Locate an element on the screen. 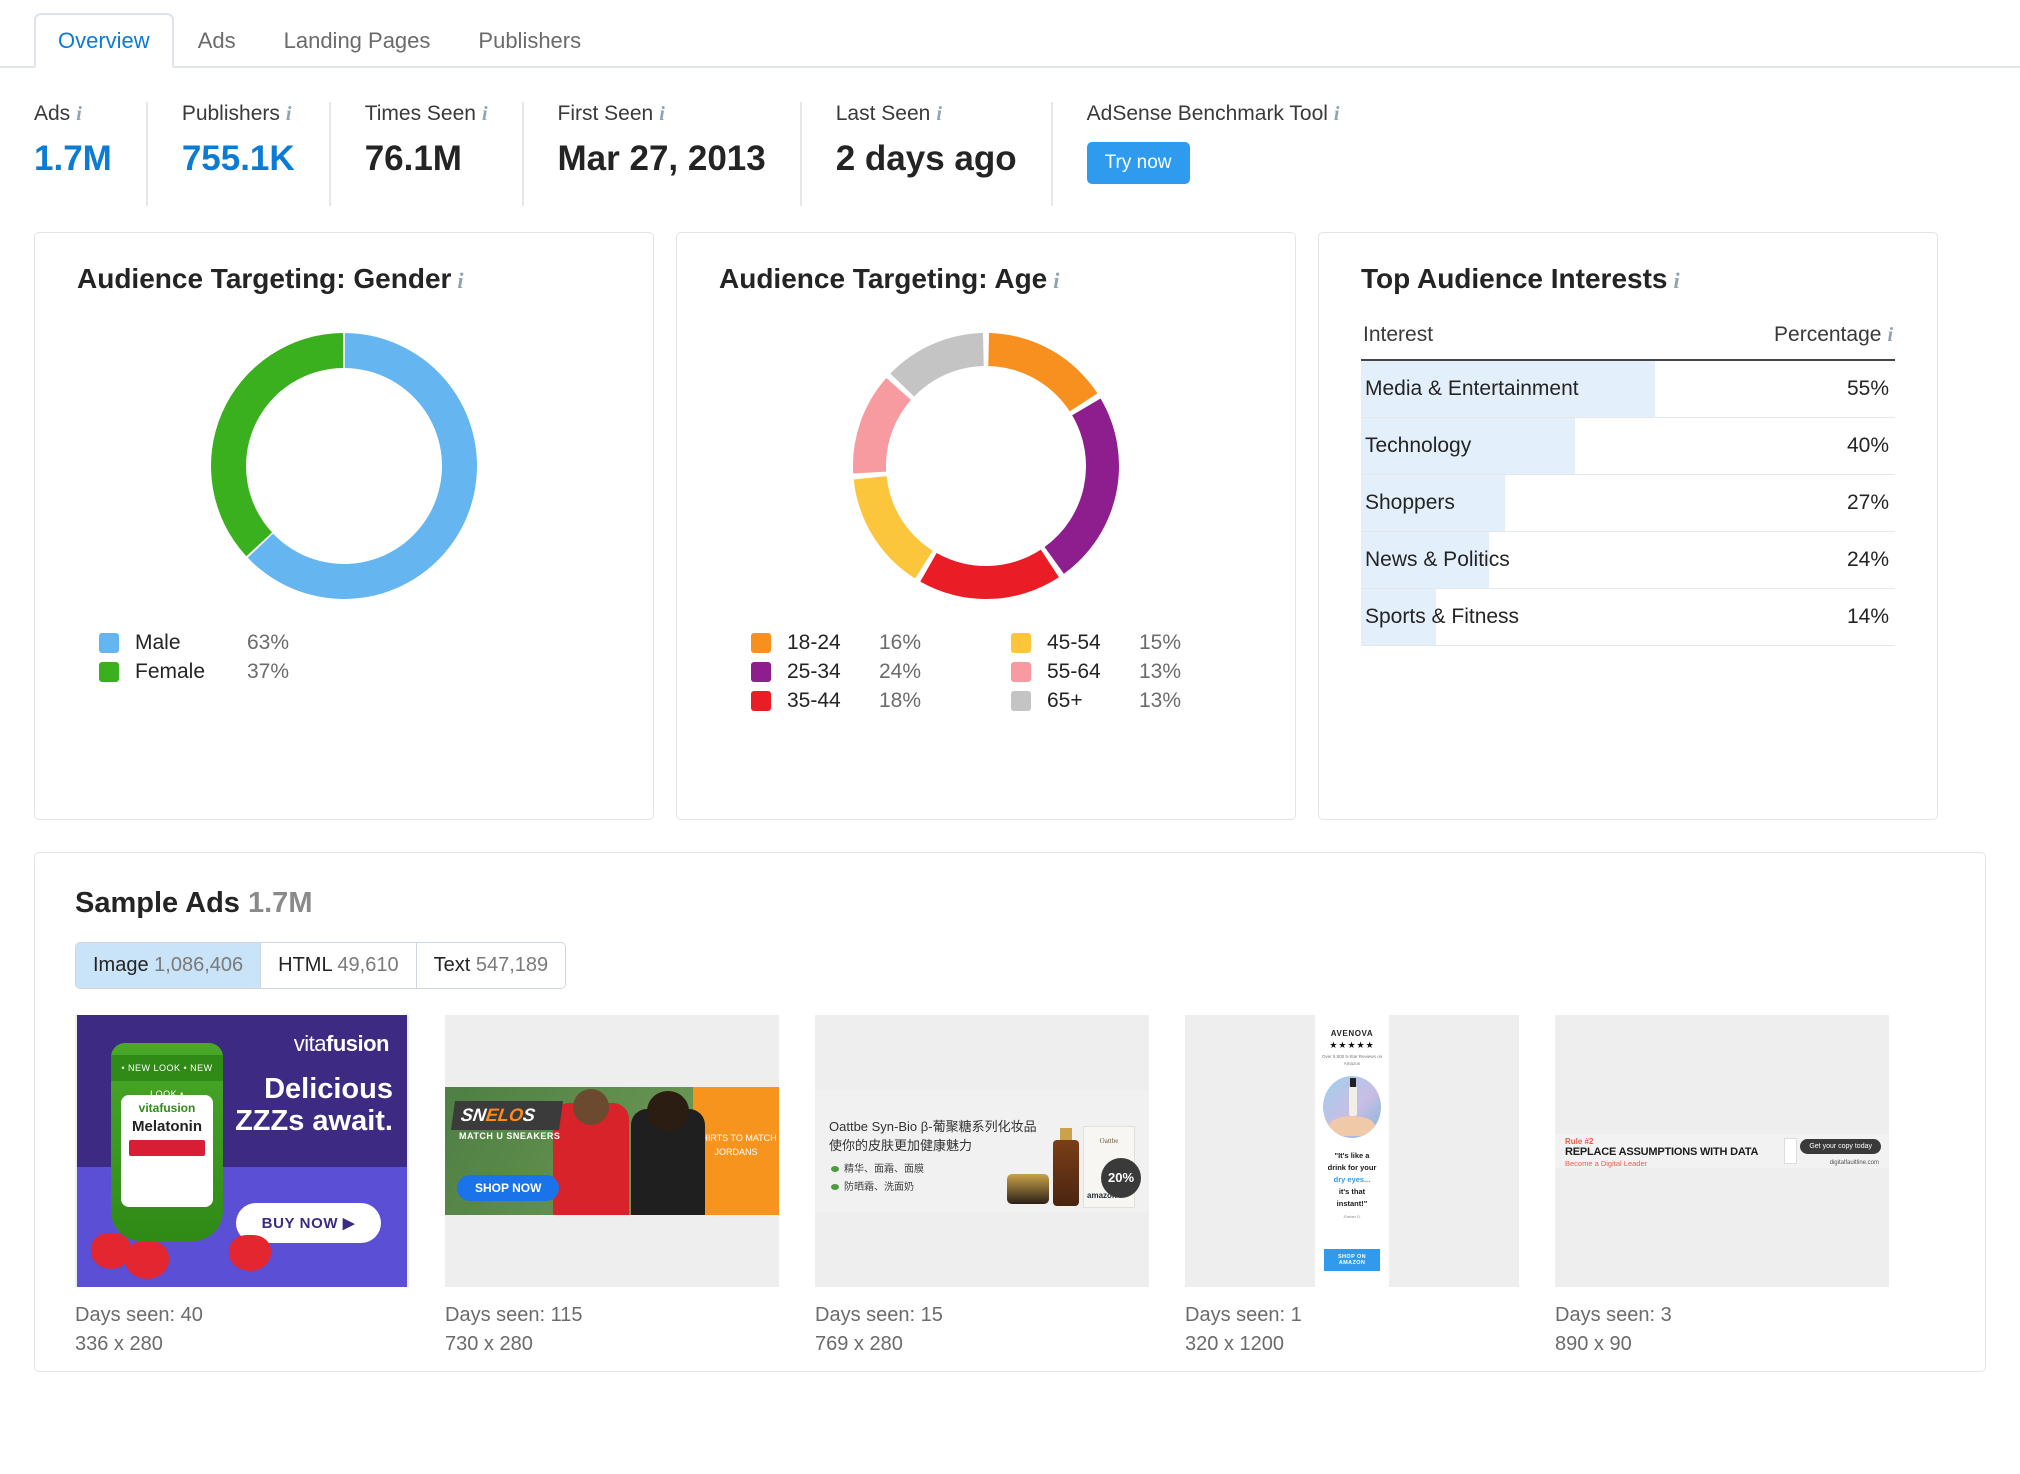  gender-donut-chart is located at coordinates (344, 466).